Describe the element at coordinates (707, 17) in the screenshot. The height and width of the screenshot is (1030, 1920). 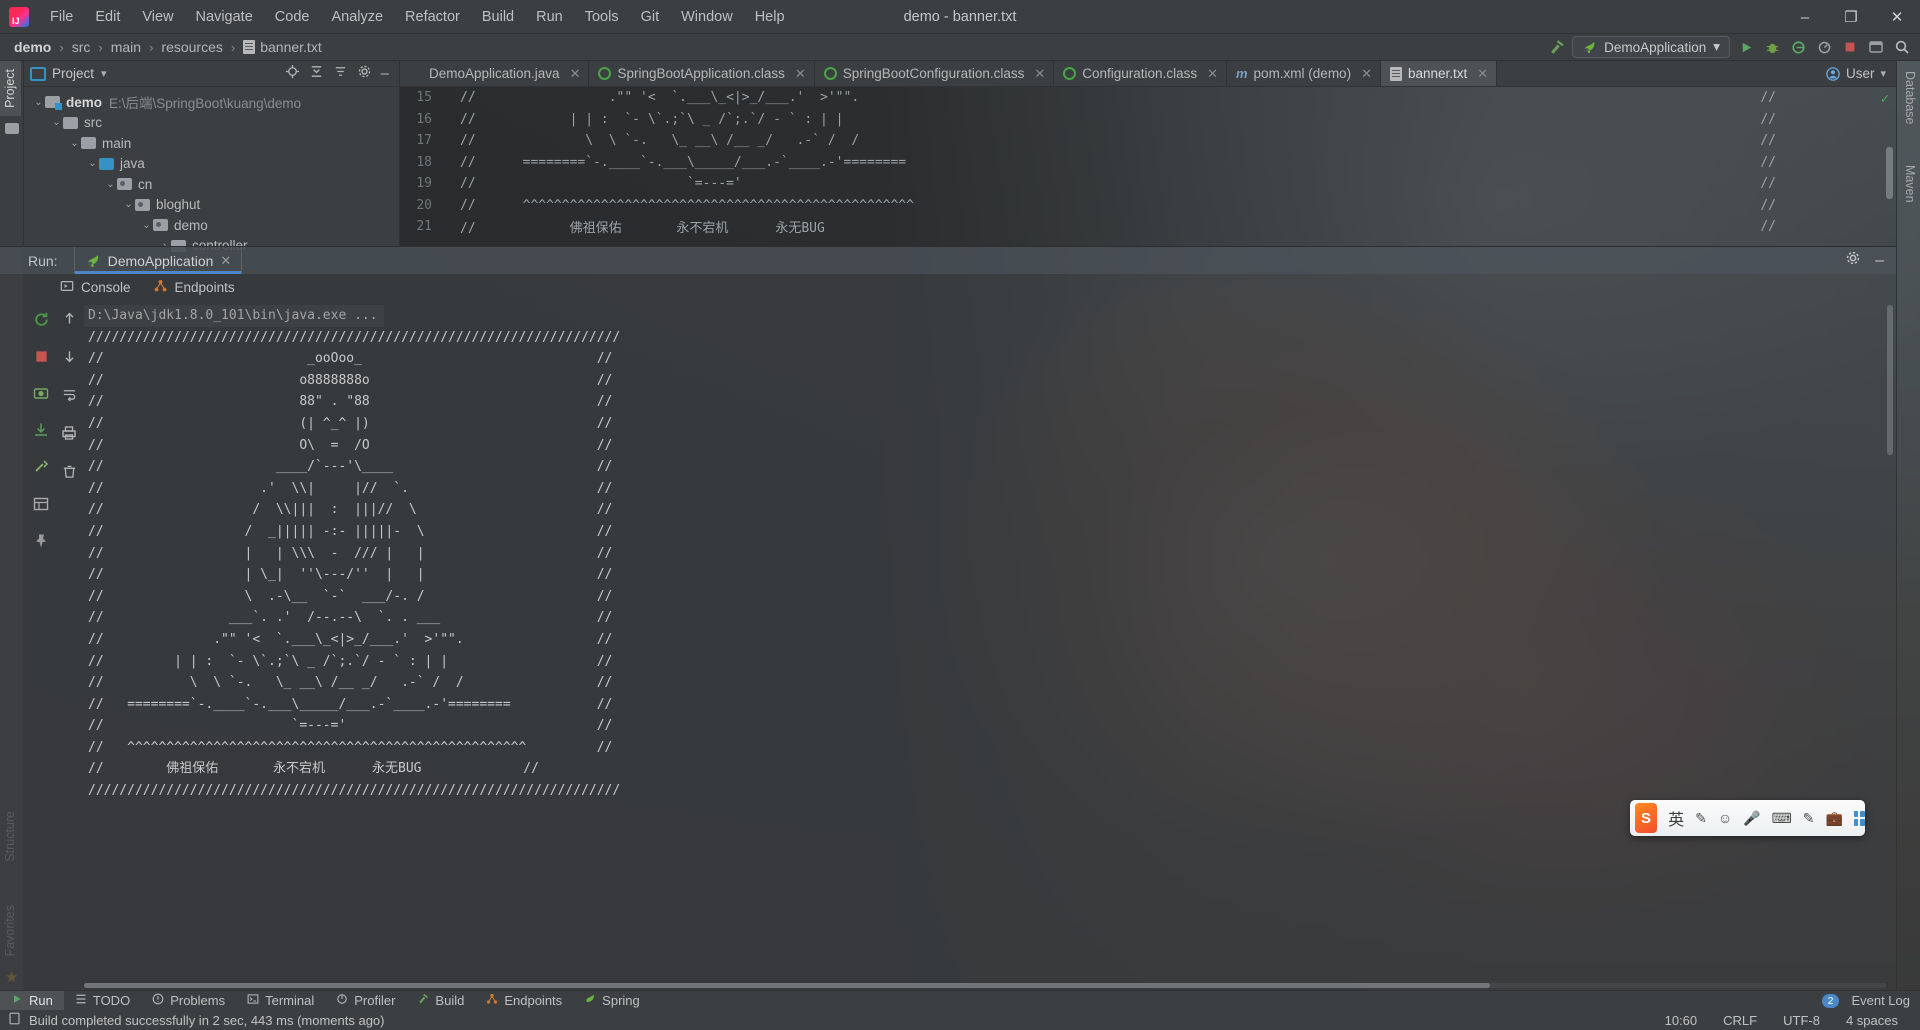
I see `menu-window: Window` at that location.